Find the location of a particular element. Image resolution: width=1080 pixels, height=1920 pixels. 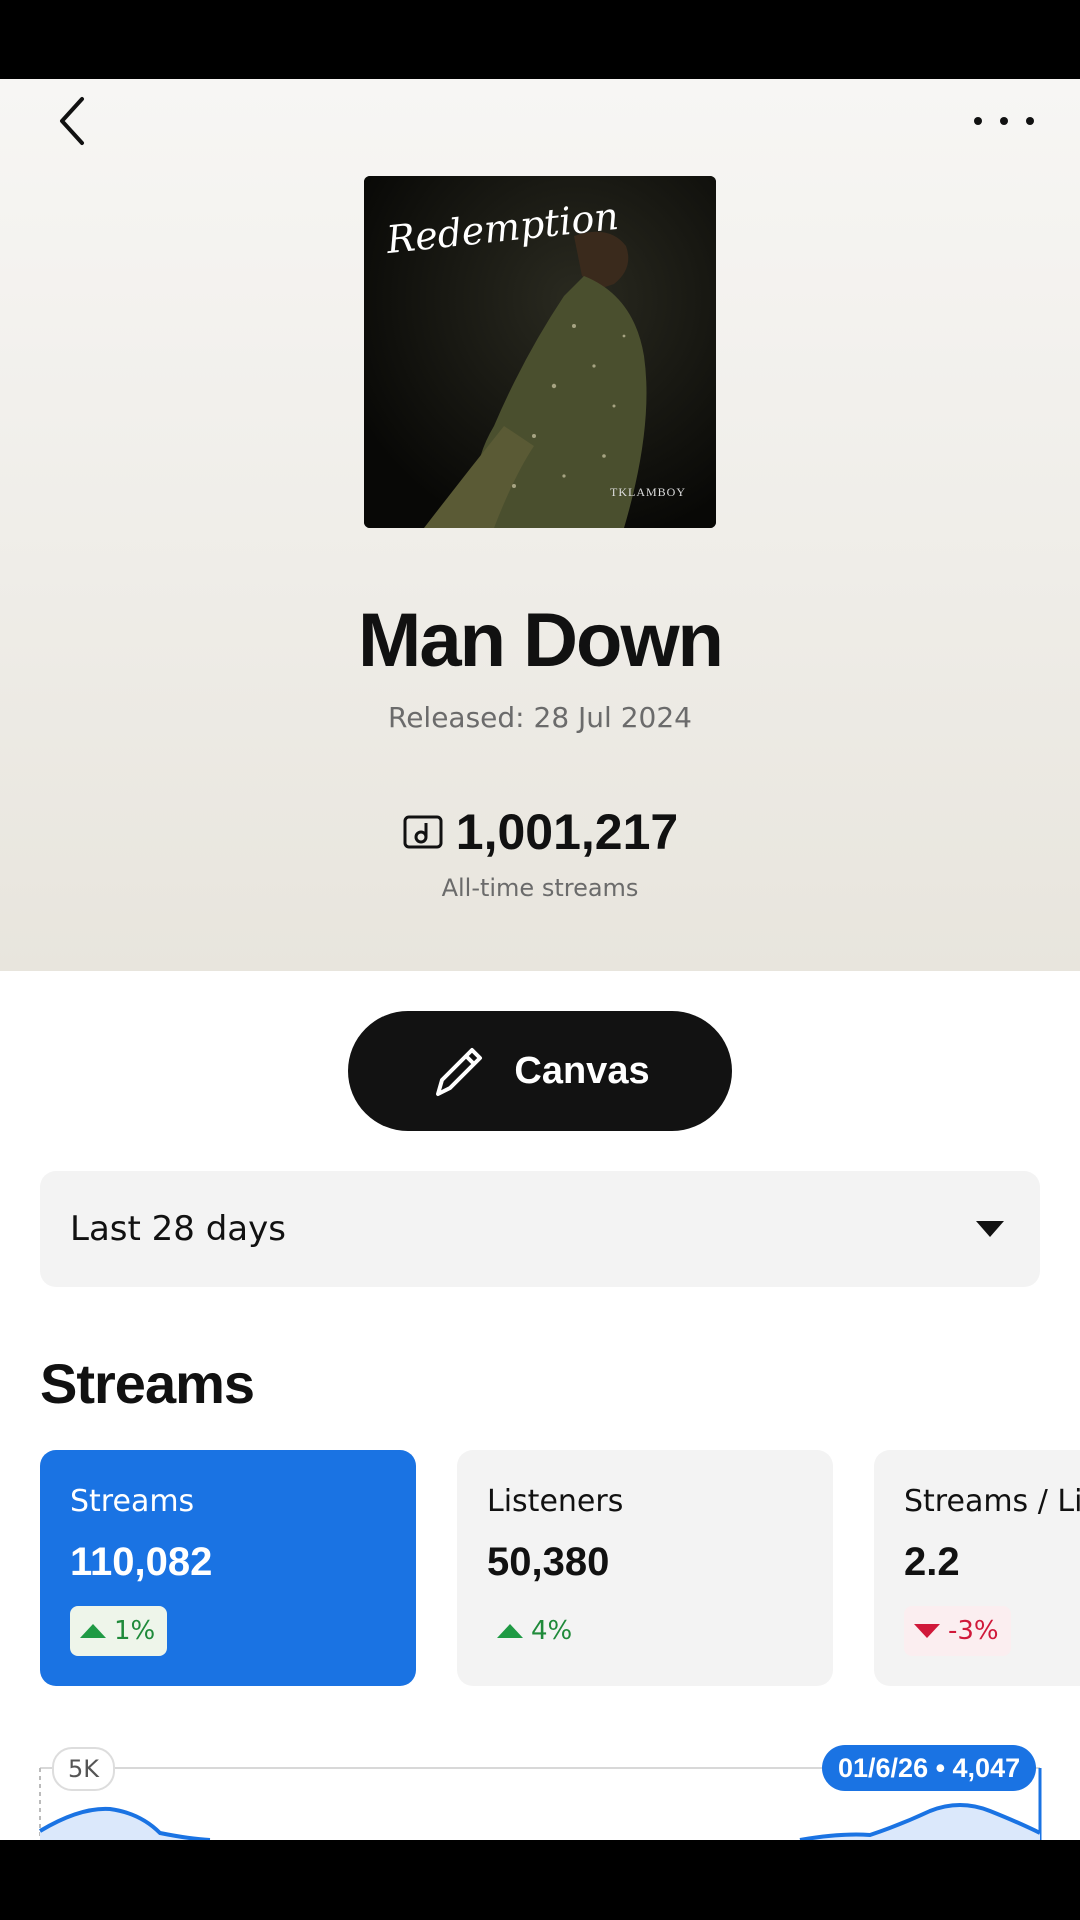

stat-card-label: Streams is located at coordinates (132, 1501).